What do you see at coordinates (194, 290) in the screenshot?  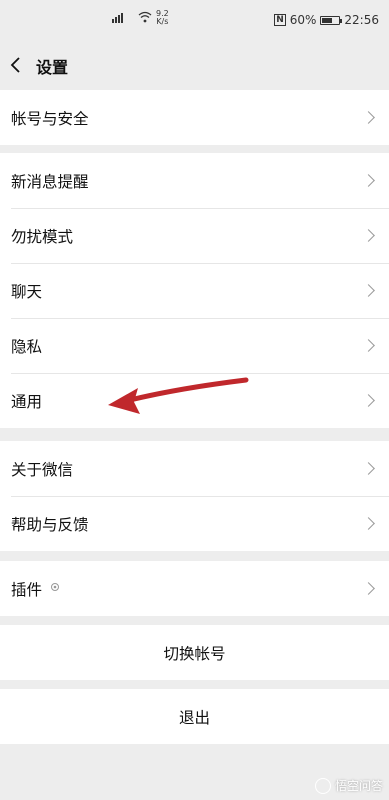 I see `settings-item-chat: 聊天` at bounding box center [194, 290].